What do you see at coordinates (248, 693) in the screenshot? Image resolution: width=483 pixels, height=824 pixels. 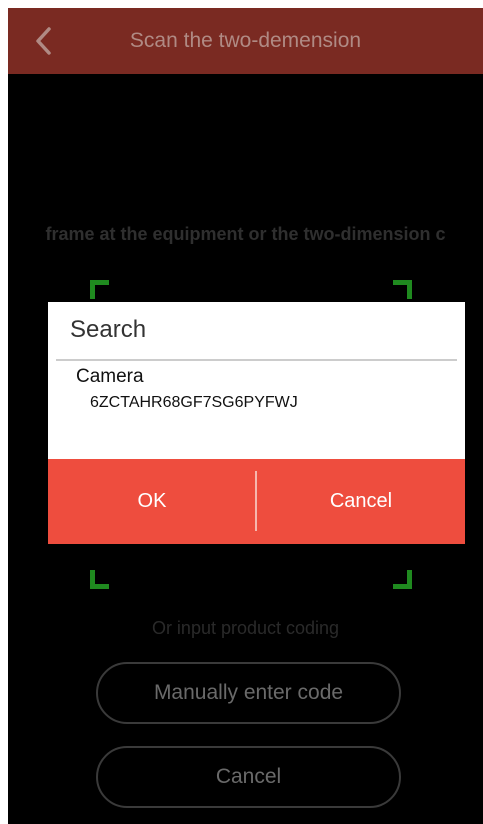 I see `manual-enter-button: Manually enter code` at bounding box center [248, 693].